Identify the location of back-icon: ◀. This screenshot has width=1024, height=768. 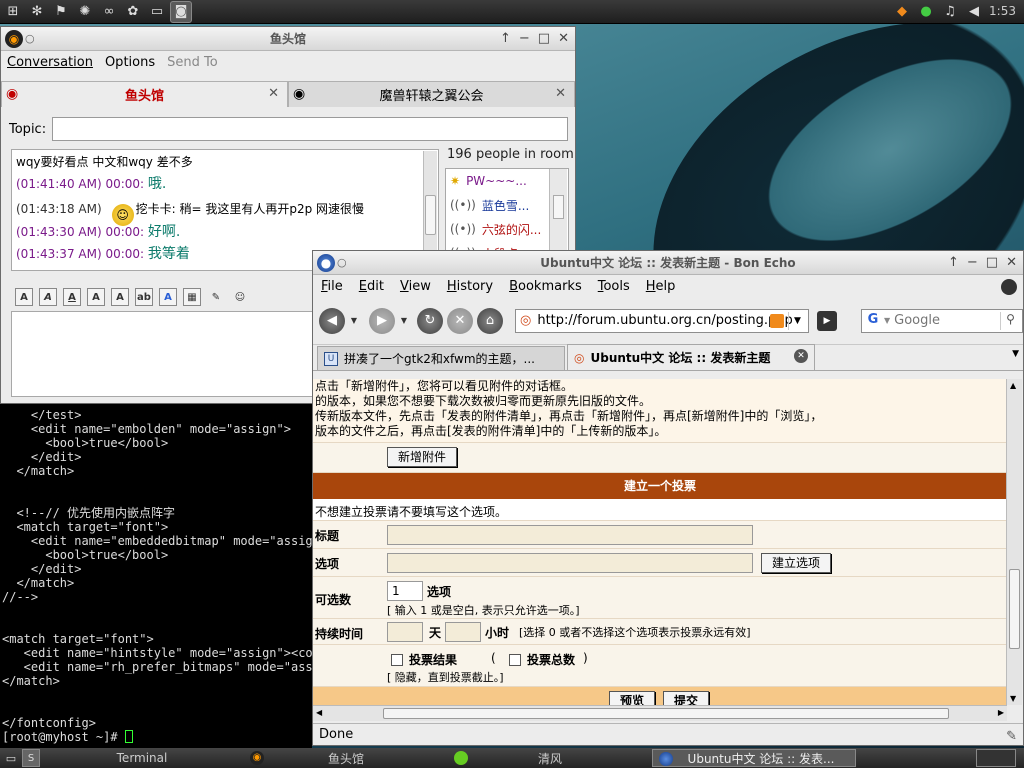
(332, 320).